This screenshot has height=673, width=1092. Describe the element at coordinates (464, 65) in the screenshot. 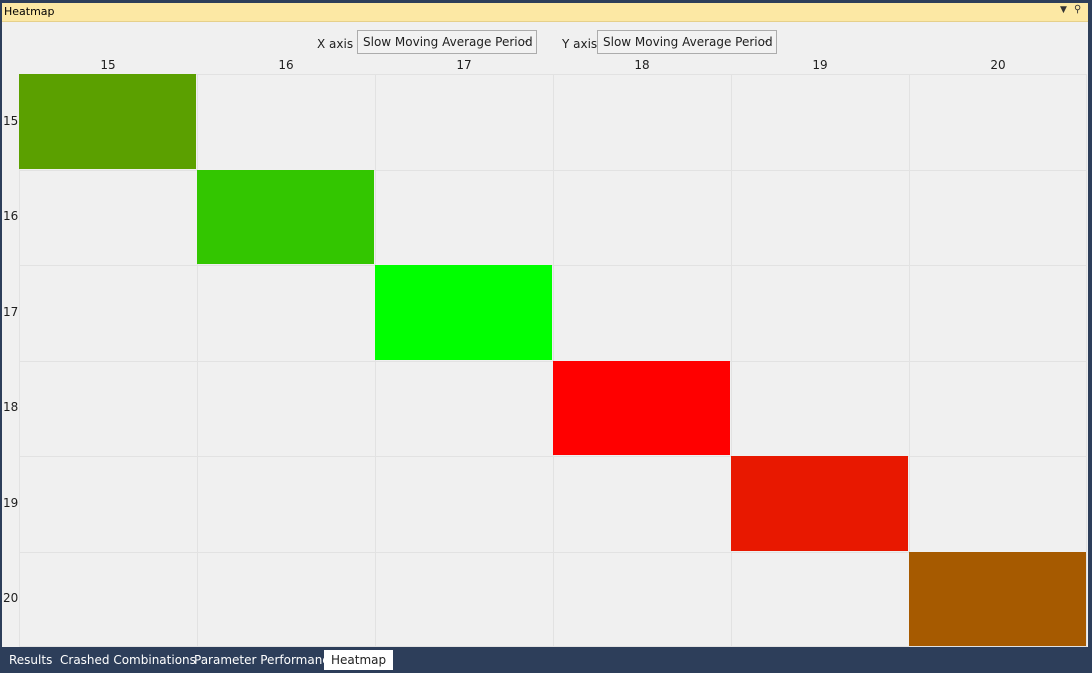

I see `x-tick-label: 17` at that location.